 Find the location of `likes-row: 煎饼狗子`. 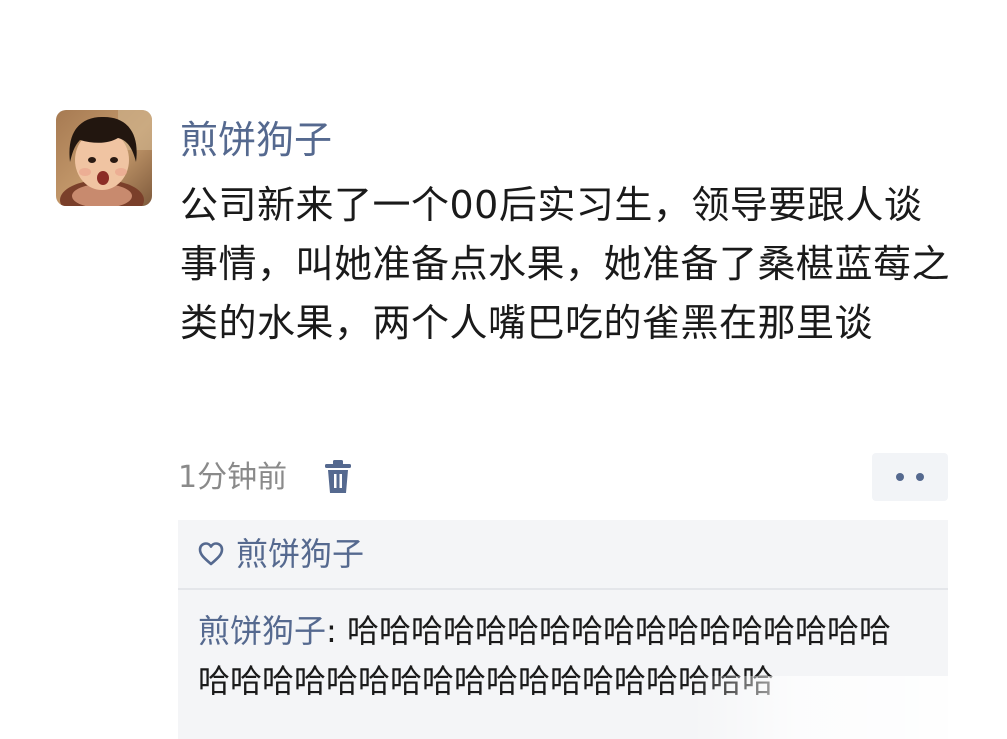

likes-row: 煎饼狗子 is located at coordinates (563, 554).